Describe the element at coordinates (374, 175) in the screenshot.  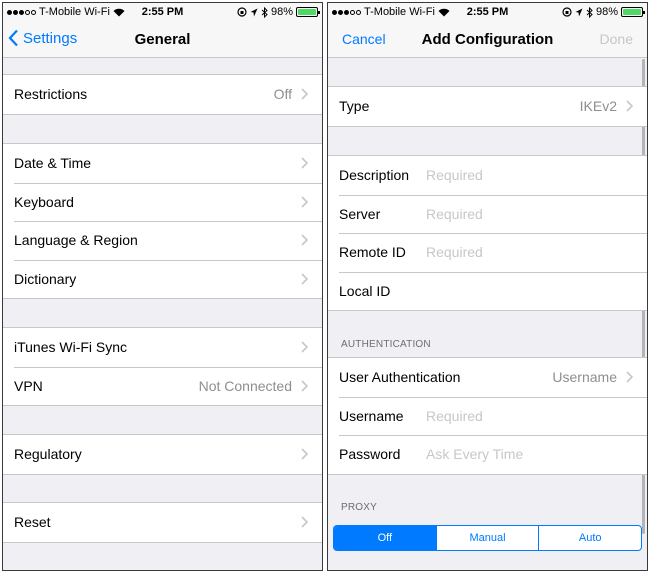
I see `row-label: Description` at that location.